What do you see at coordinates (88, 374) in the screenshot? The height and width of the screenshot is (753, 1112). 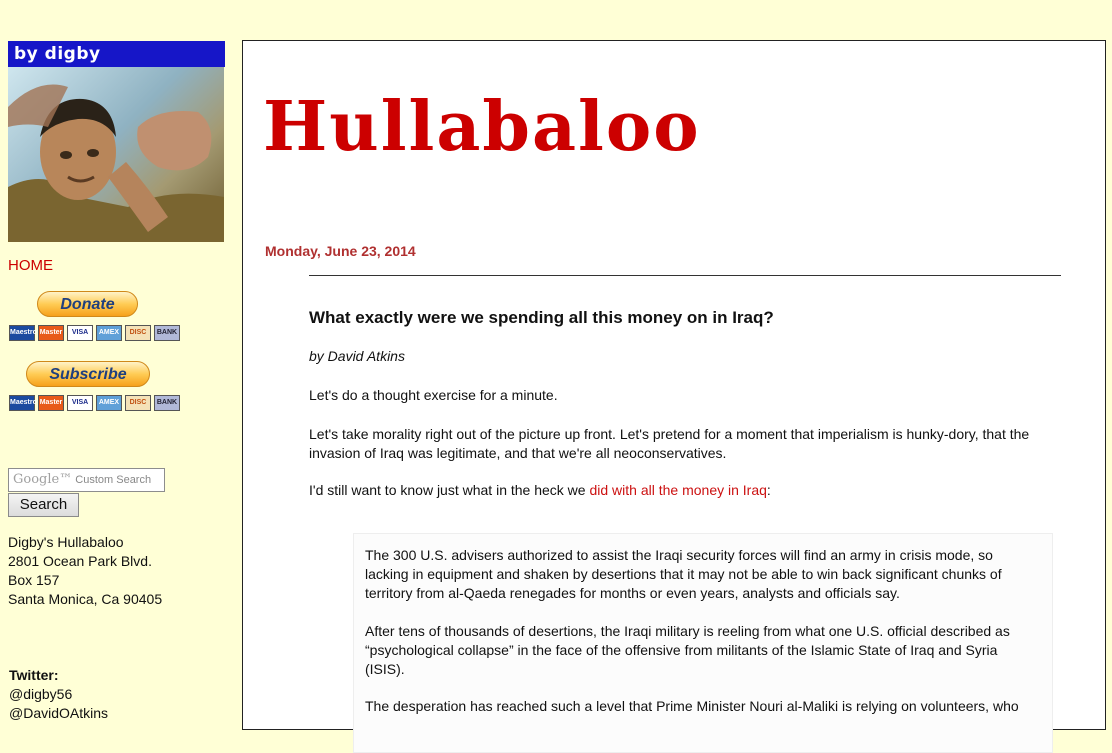 I see `subscribe-button: Subscribe` at bounding box center [88, 374].